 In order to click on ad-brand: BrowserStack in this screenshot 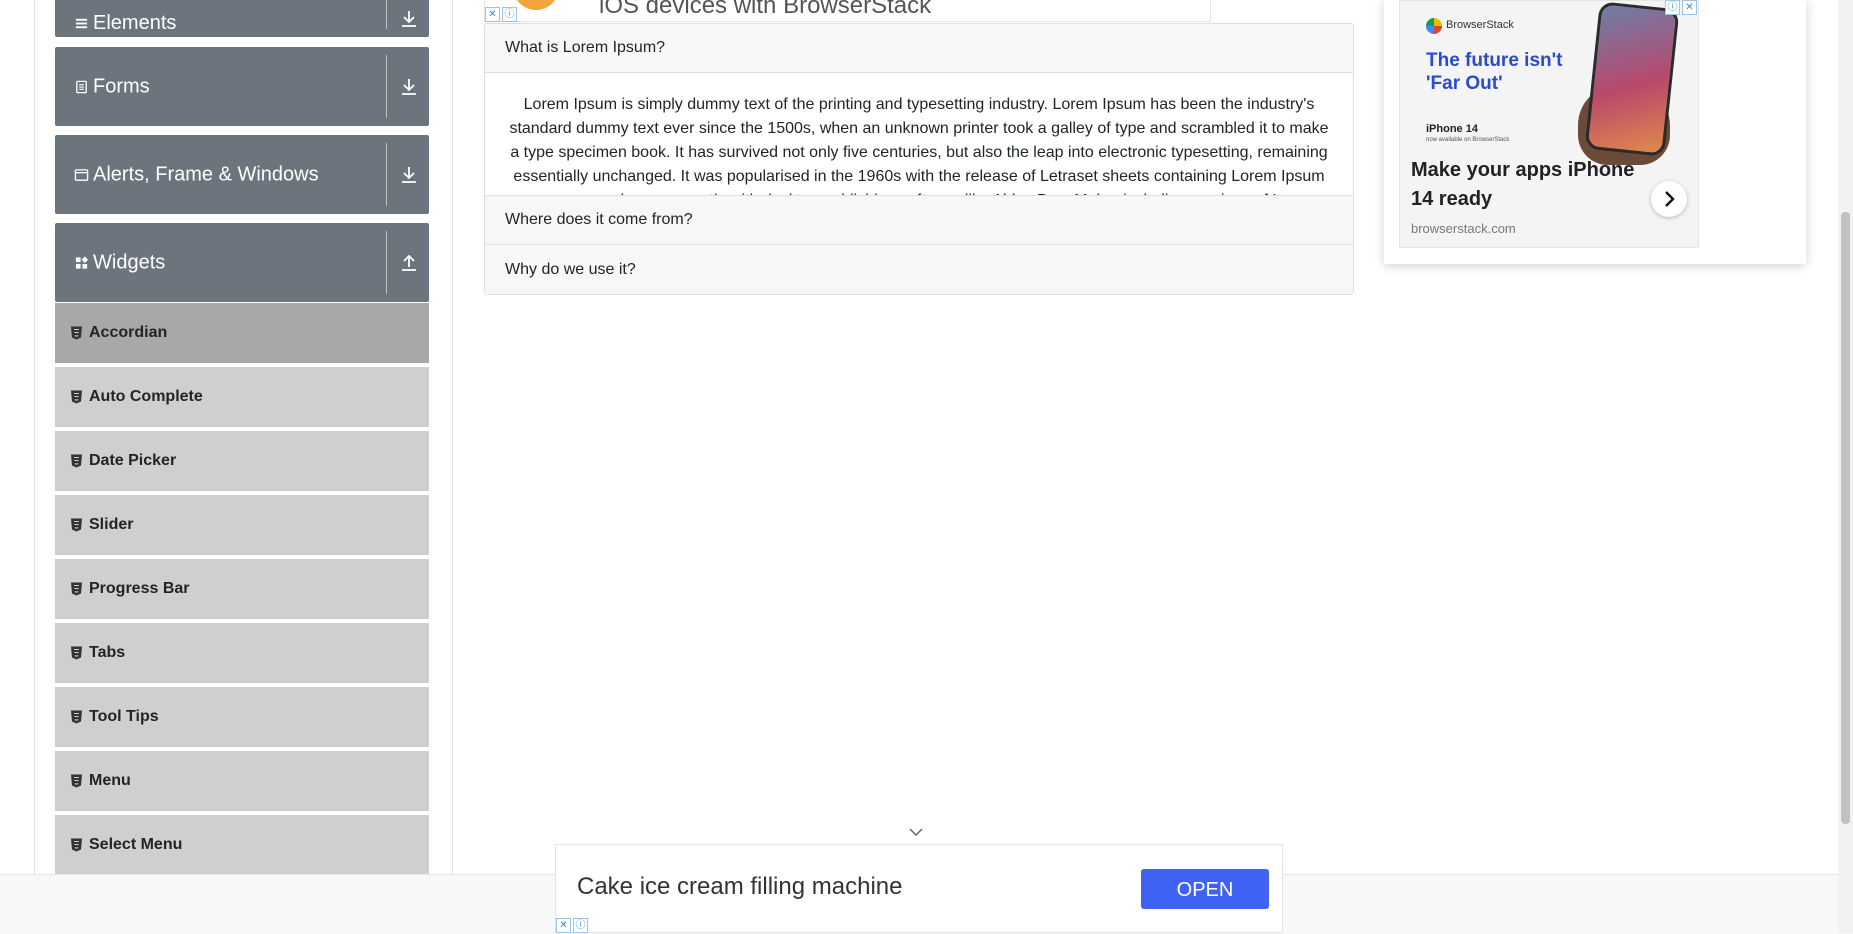, I will do `click(1480, 25)`.